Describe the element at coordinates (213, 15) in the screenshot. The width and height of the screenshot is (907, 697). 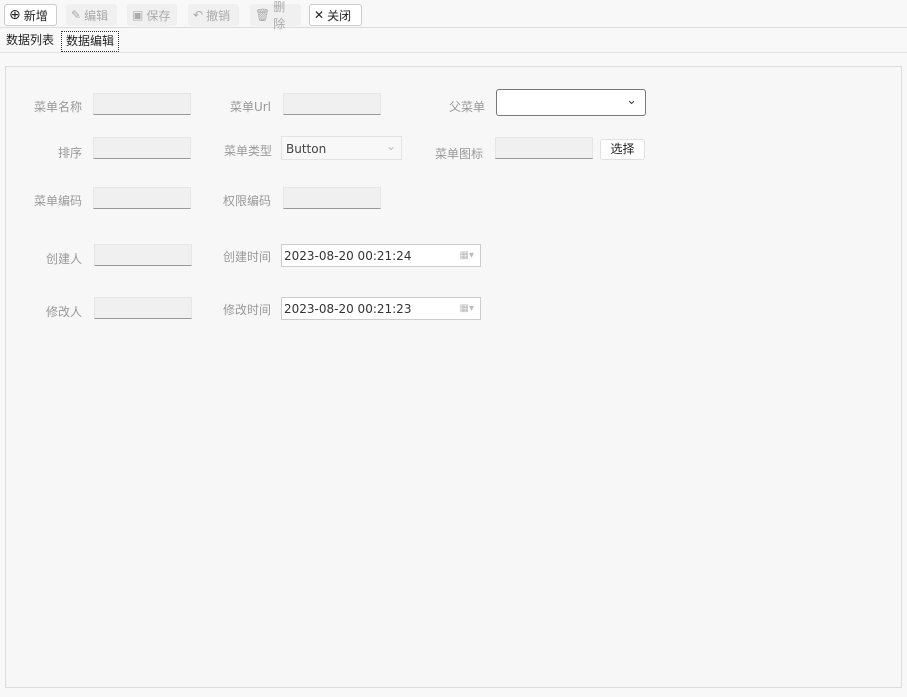
I see `undo-button: ↶ 撤销` at that location.